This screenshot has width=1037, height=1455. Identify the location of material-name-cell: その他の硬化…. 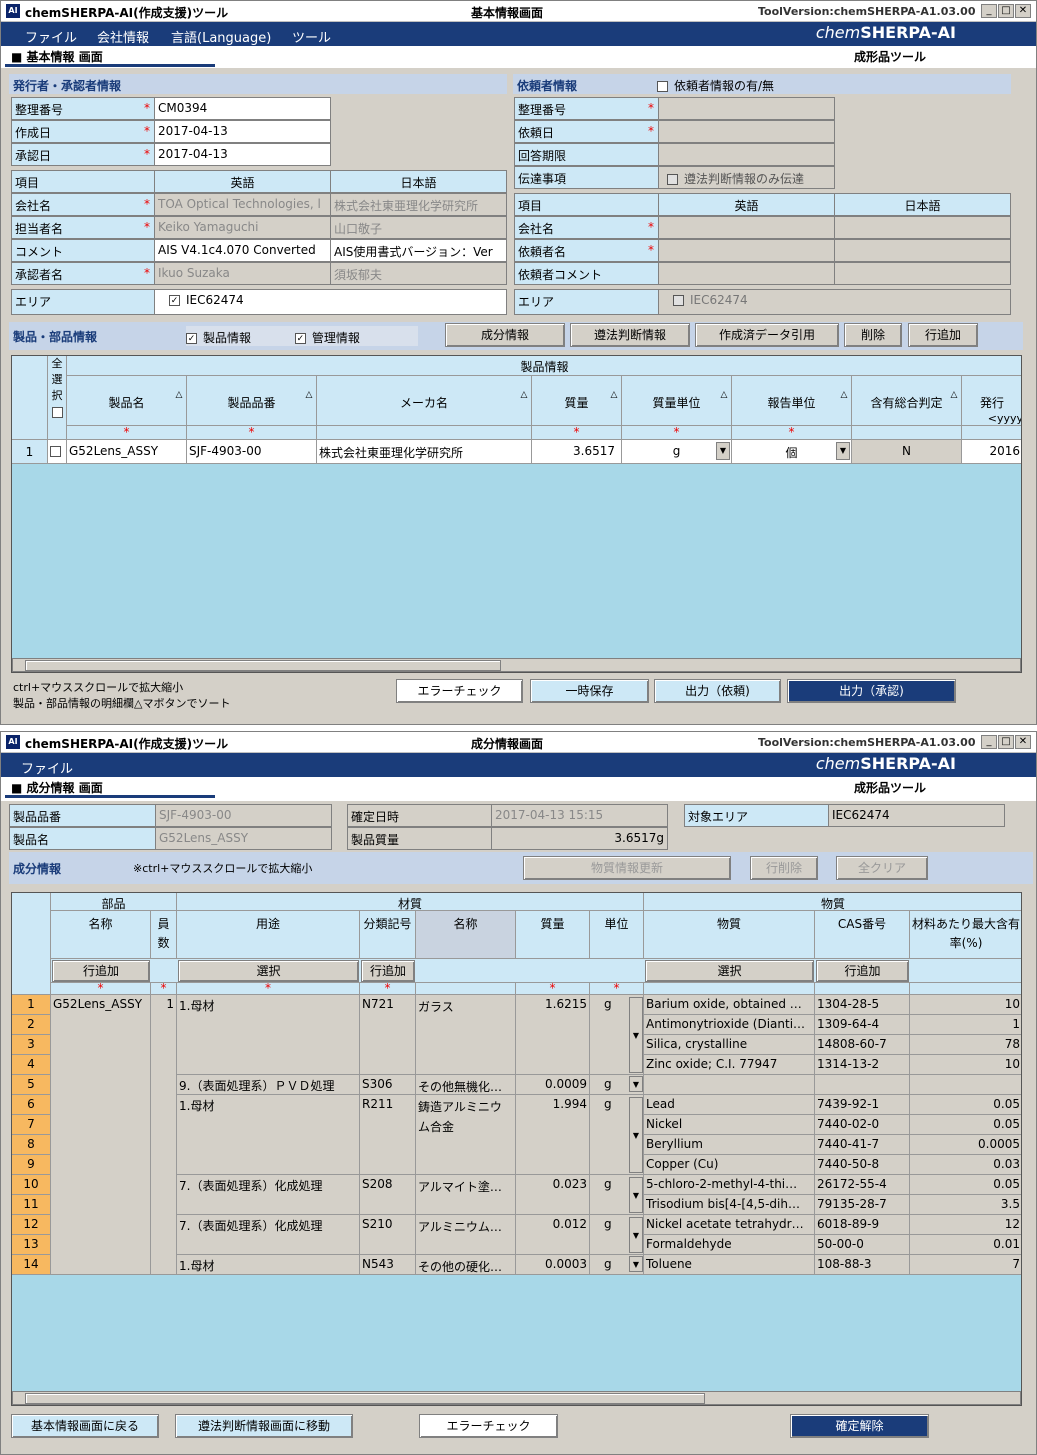
(466, 1265).